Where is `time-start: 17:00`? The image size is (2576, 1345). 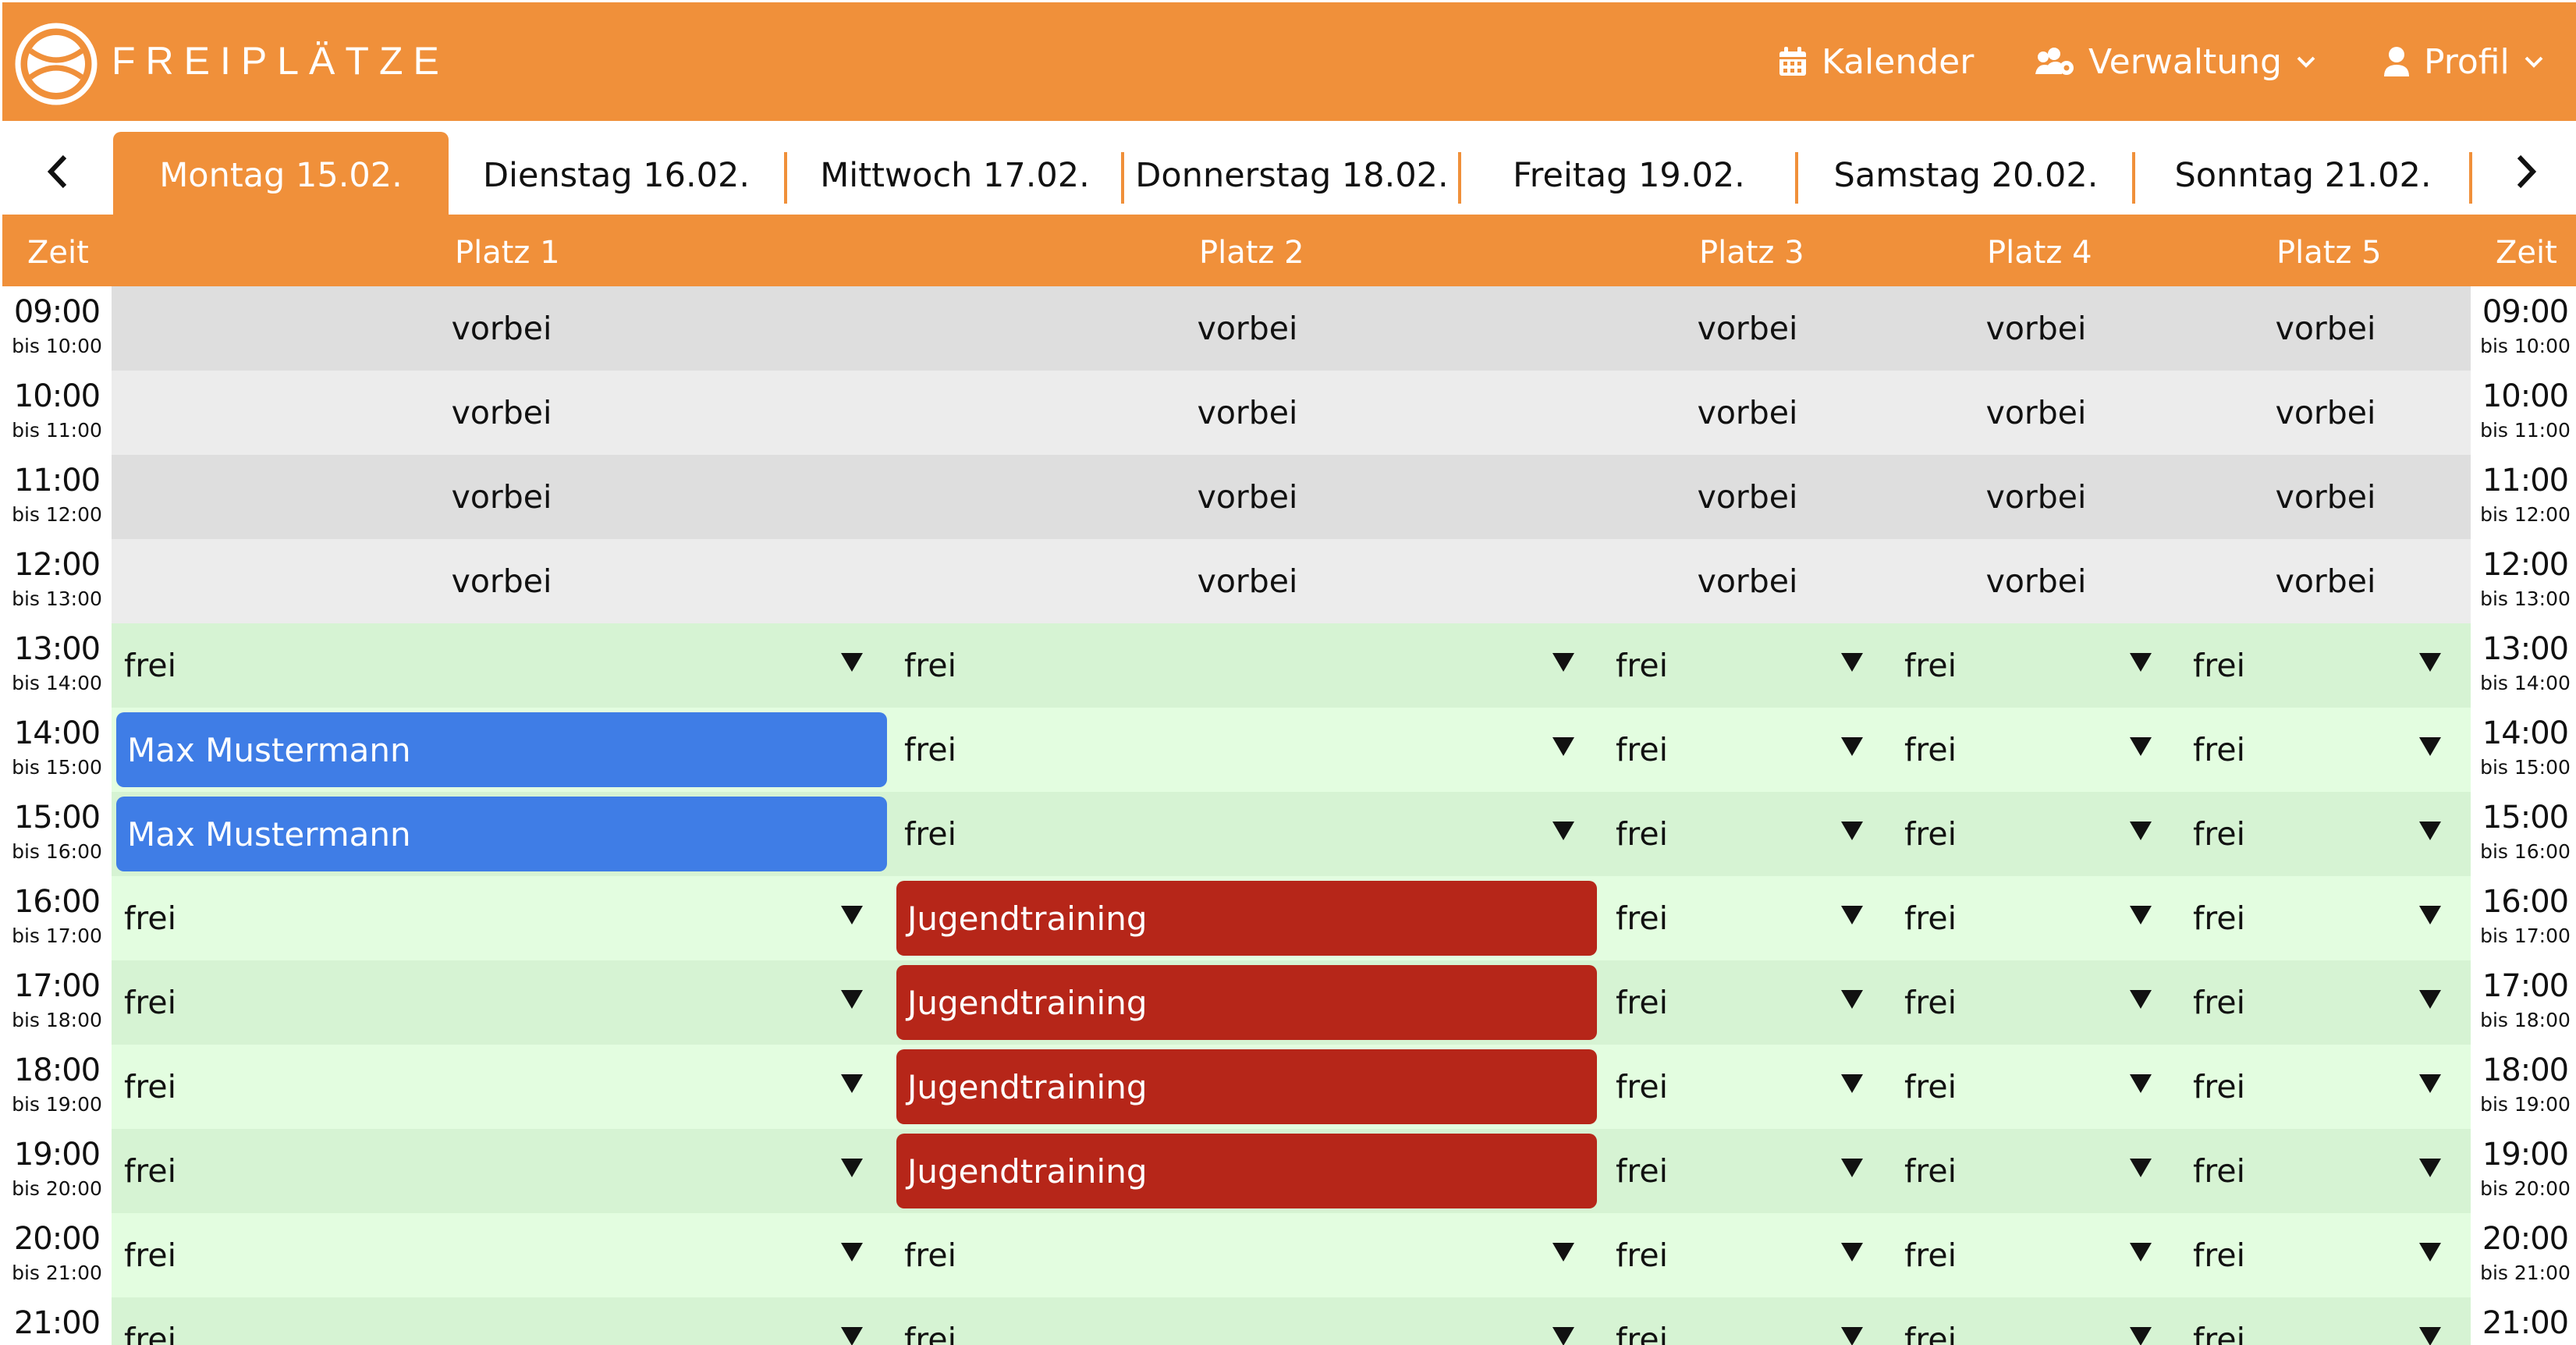
time-start: 17:00 is located at coordinates (2525, 986).